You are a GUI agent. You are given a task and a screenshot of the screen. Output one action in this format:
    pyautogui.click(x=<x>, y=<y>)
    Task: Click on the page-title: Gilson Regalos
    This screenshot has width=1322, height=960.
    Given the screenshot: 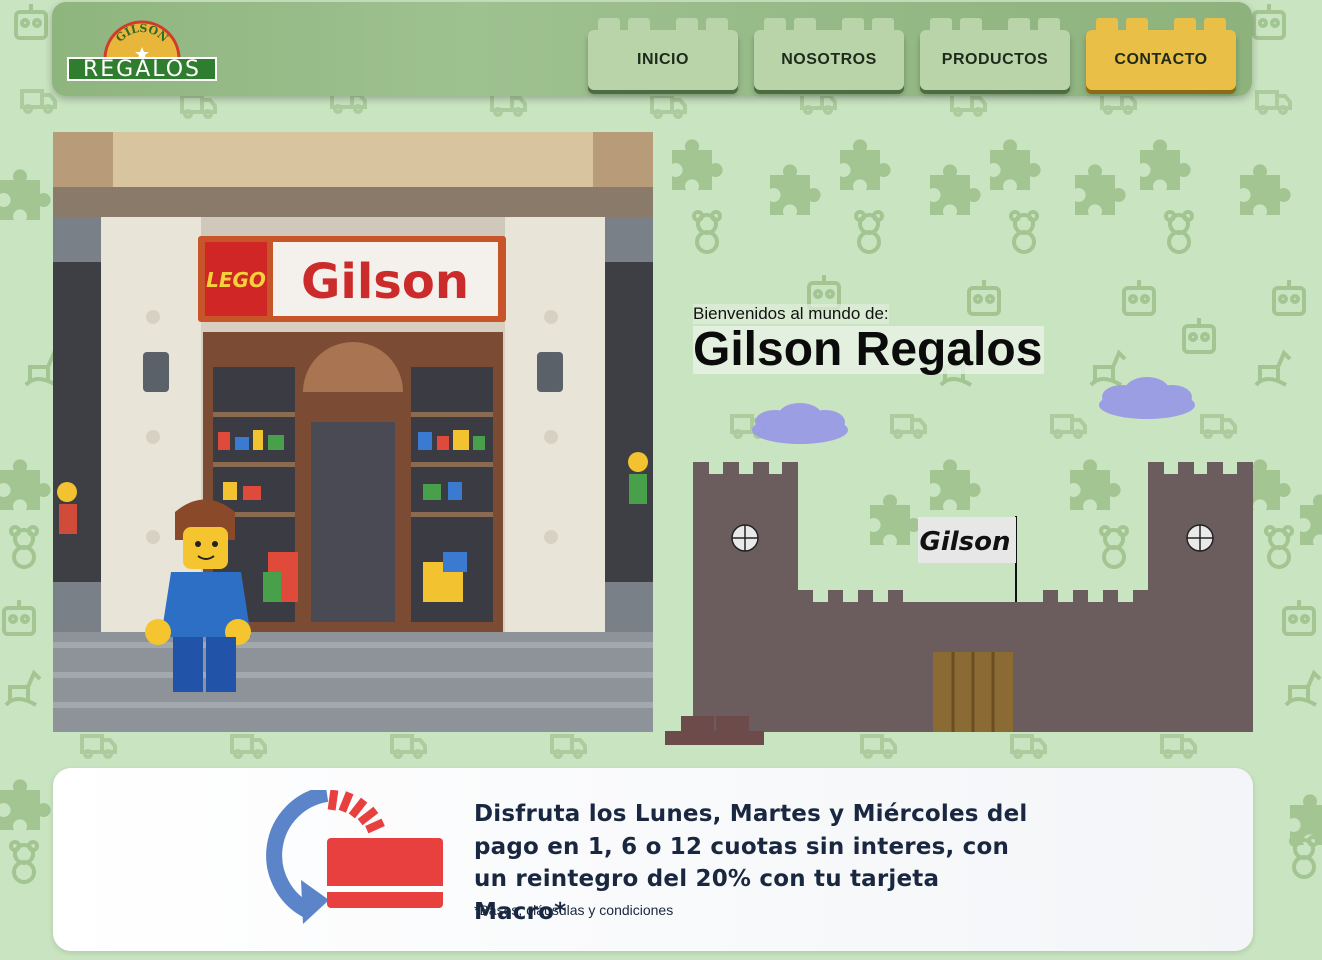 What is the action you would take?
    pyautogui.click(x=869, y=349)
    